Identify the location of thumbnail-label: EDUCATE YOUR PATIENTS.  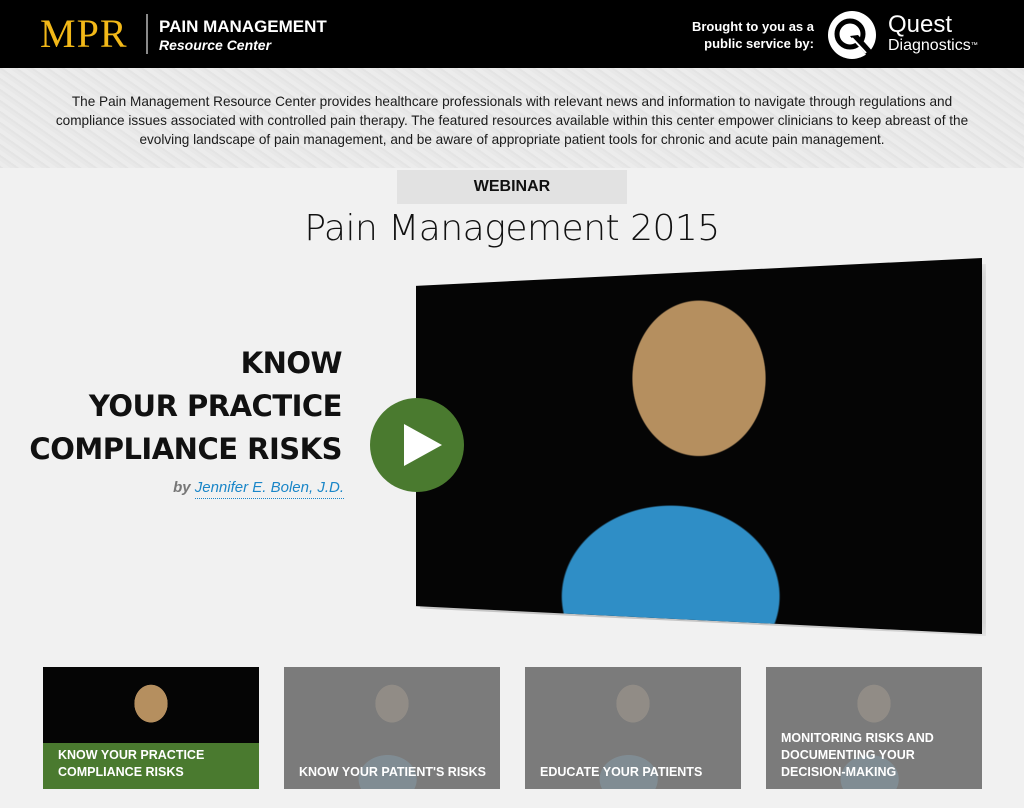
(621, 772).